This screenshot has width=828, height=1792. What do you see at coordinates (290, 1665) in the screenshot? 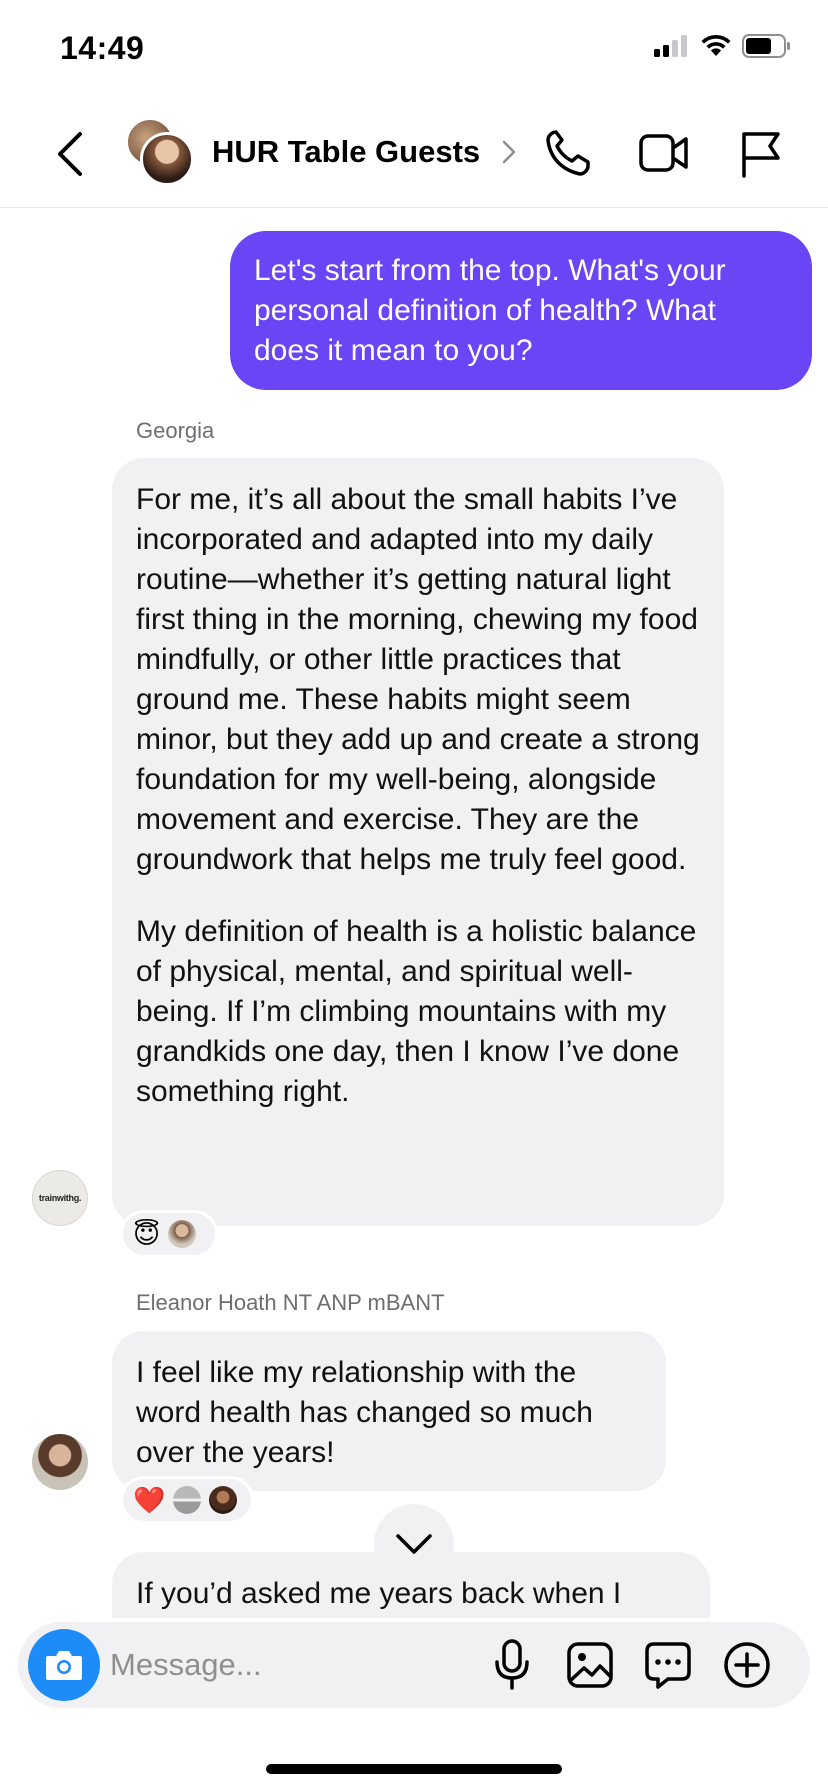
I see `message-input` at bounding box center [290, 1665].